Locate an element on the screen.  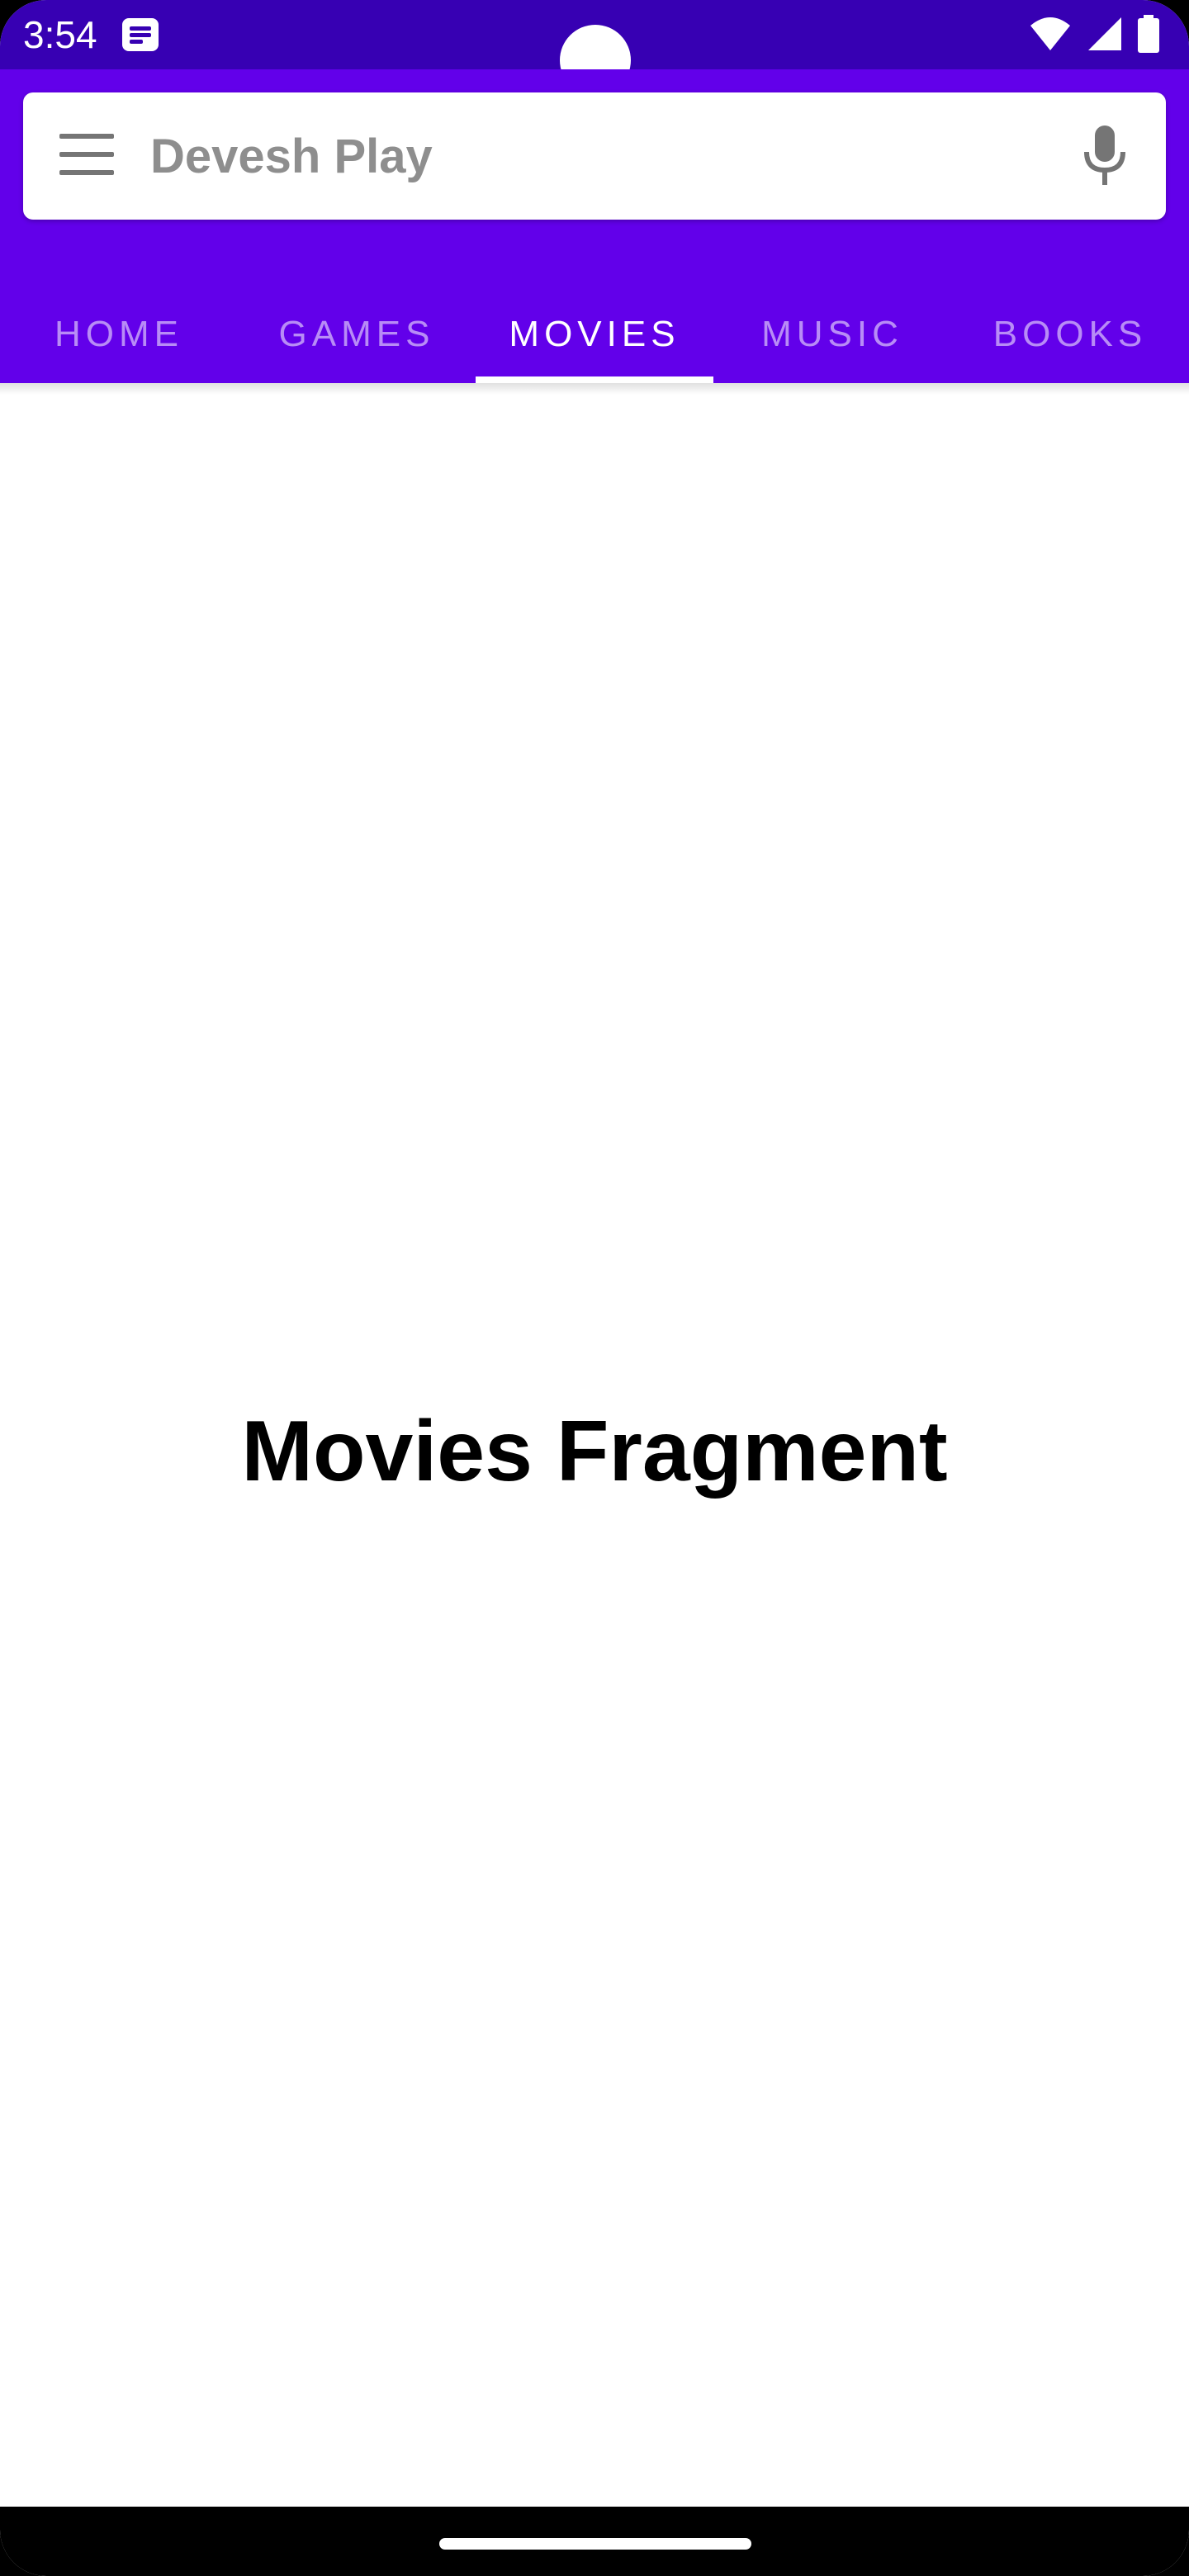
microphone-icon is located at coordinates (1105, 155).